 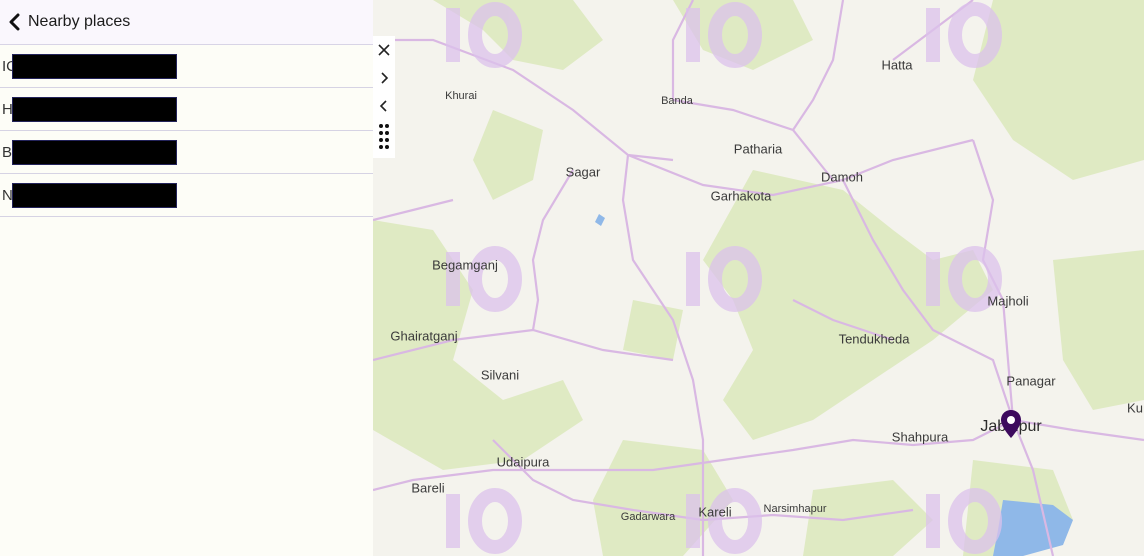 I want to click on place-label: Damoh, so click(x=842, y=177).